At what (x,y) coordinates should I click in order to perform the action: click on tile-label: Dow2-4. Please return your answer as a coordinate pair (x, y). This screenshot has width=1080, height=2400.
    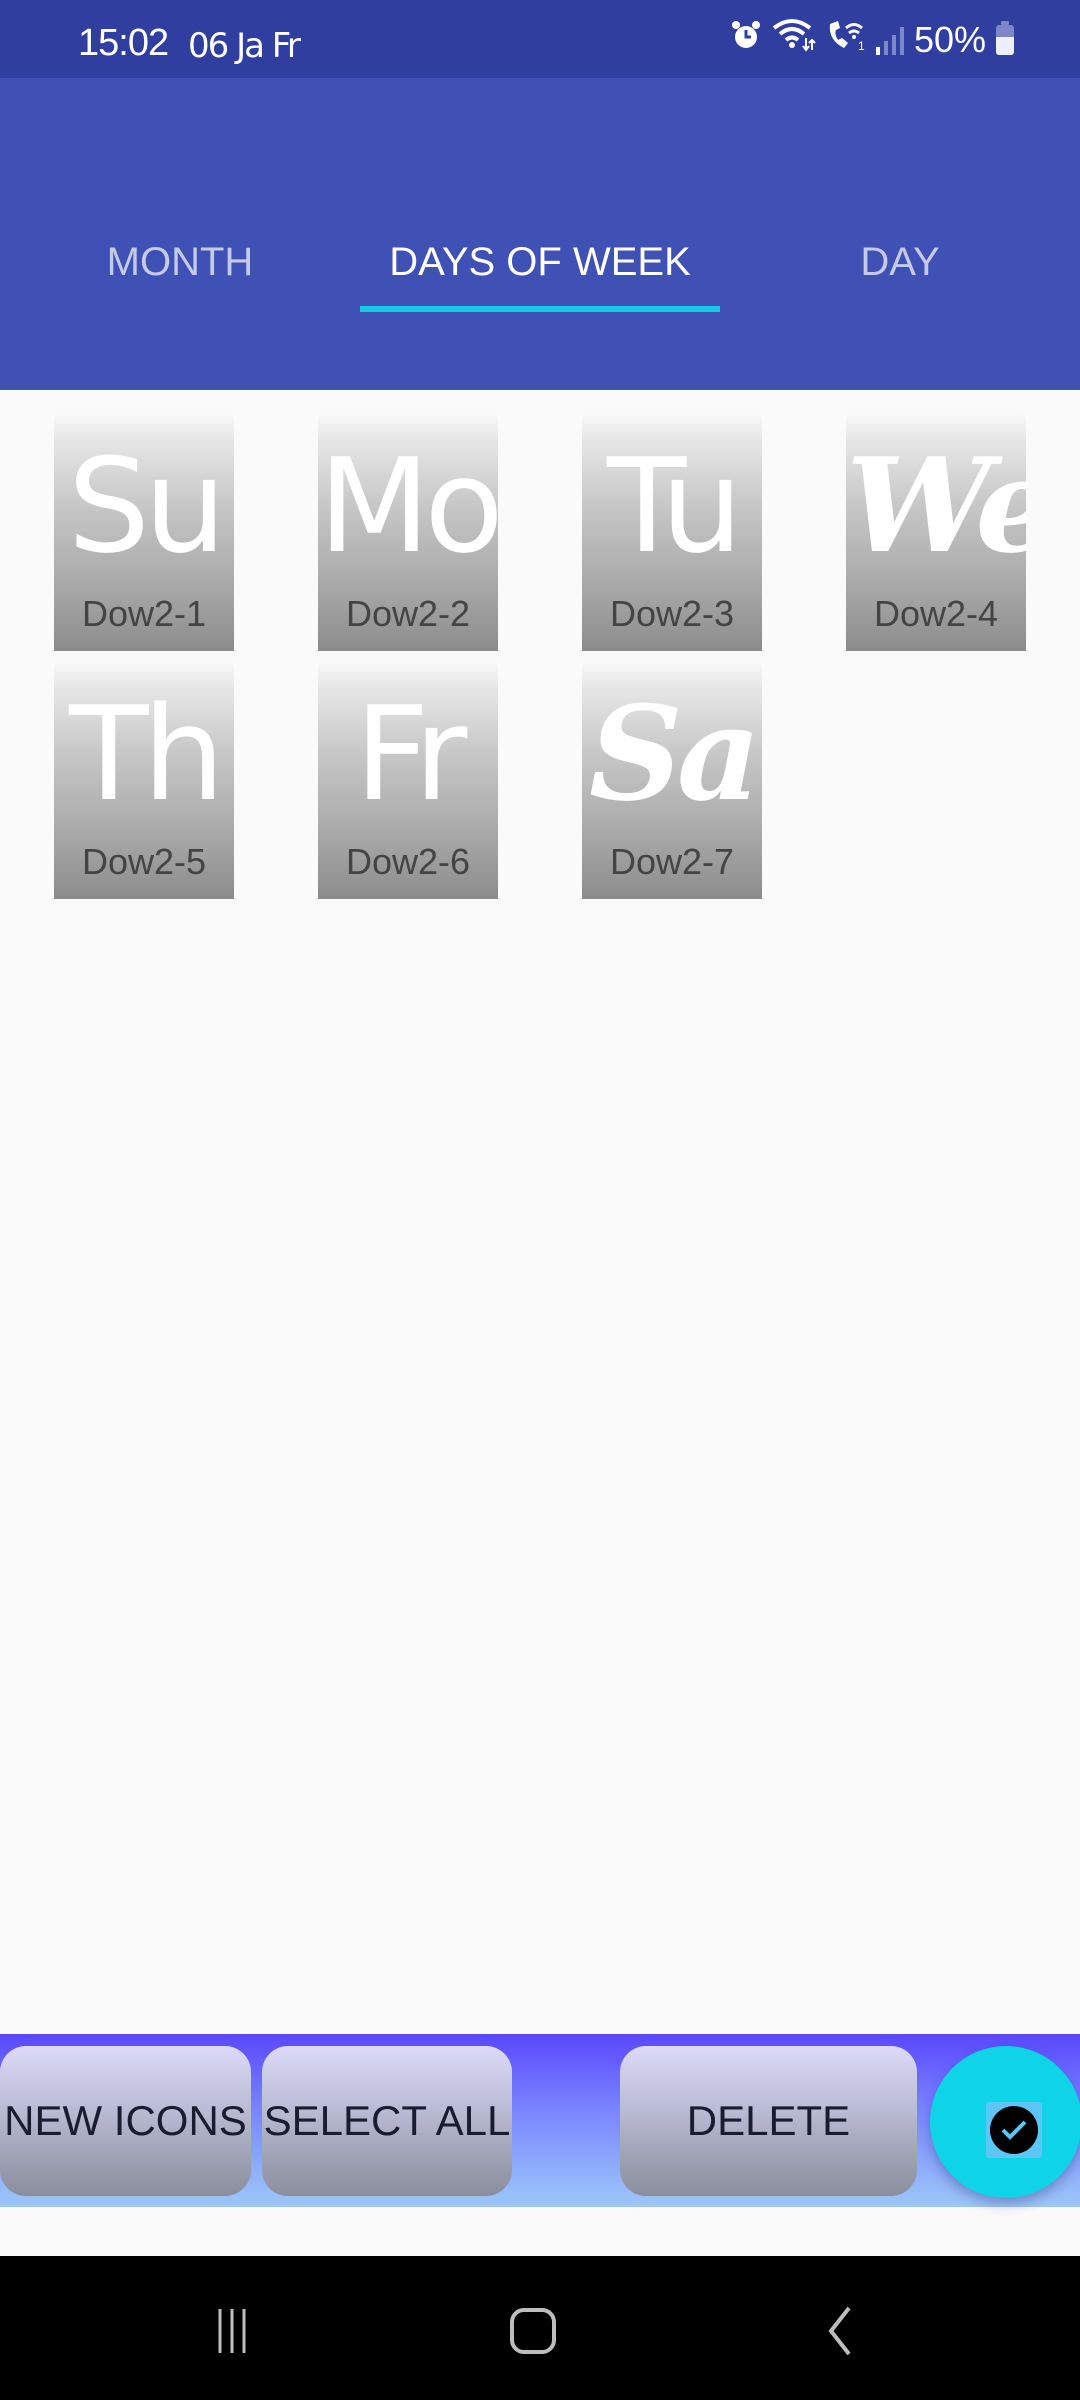
    Looking at the image, I should click on (936, 613).